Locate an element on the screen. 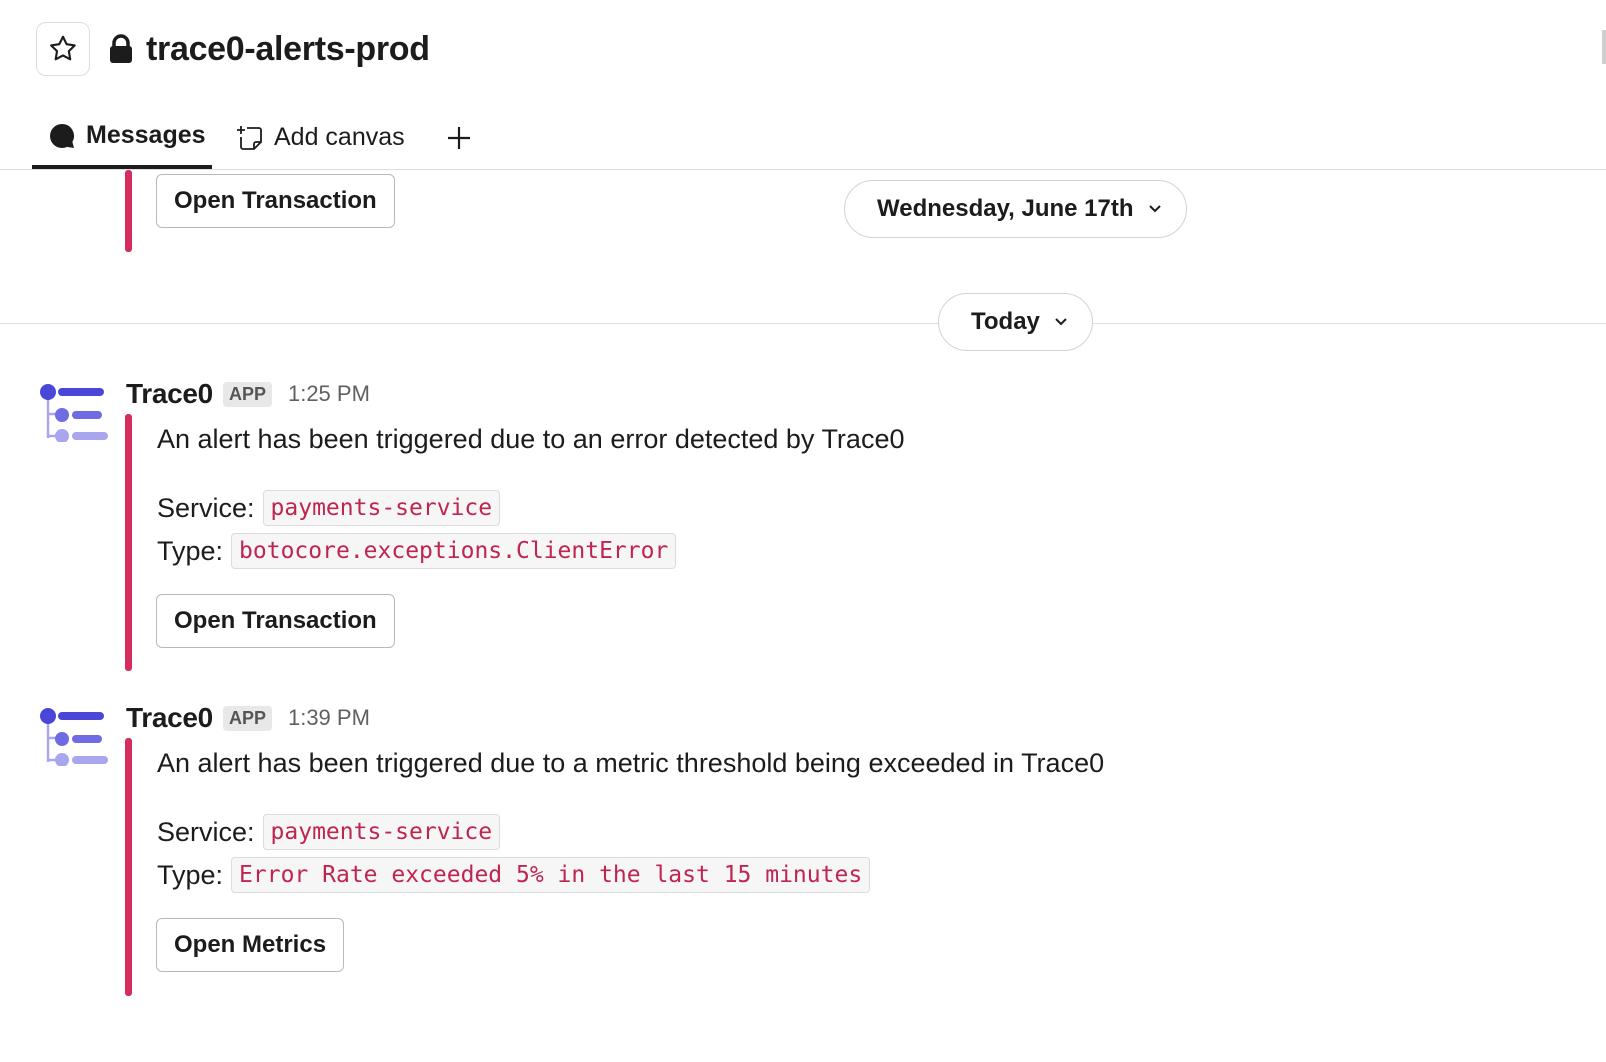 The image size is (1606, 1062). channel-tabs: Messages Add canvas is located at coordinates (803, 138).